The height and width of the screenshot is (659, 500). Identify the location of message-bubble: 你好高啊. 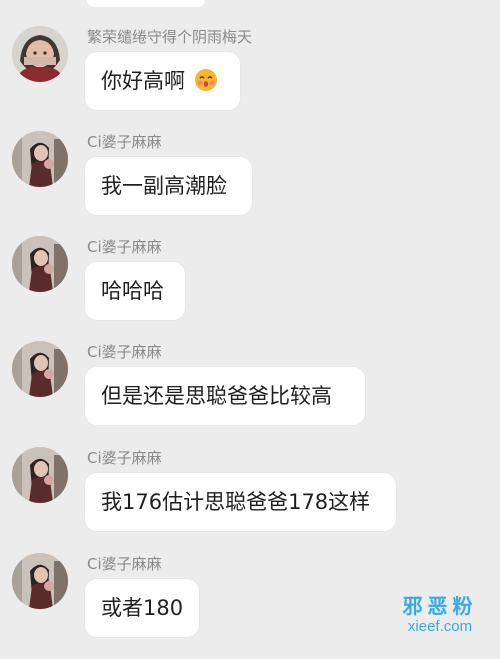
(162, 81).